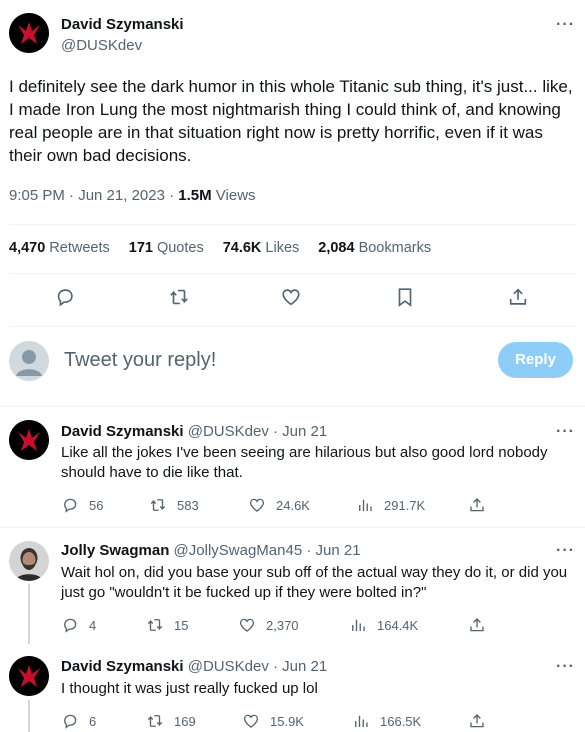 The height and width of the screenshot is (732, 585). What do you see at coordinates (406, 298) in the screenshot?
I see `bookmark-icon` at bounding box center [406, 298].